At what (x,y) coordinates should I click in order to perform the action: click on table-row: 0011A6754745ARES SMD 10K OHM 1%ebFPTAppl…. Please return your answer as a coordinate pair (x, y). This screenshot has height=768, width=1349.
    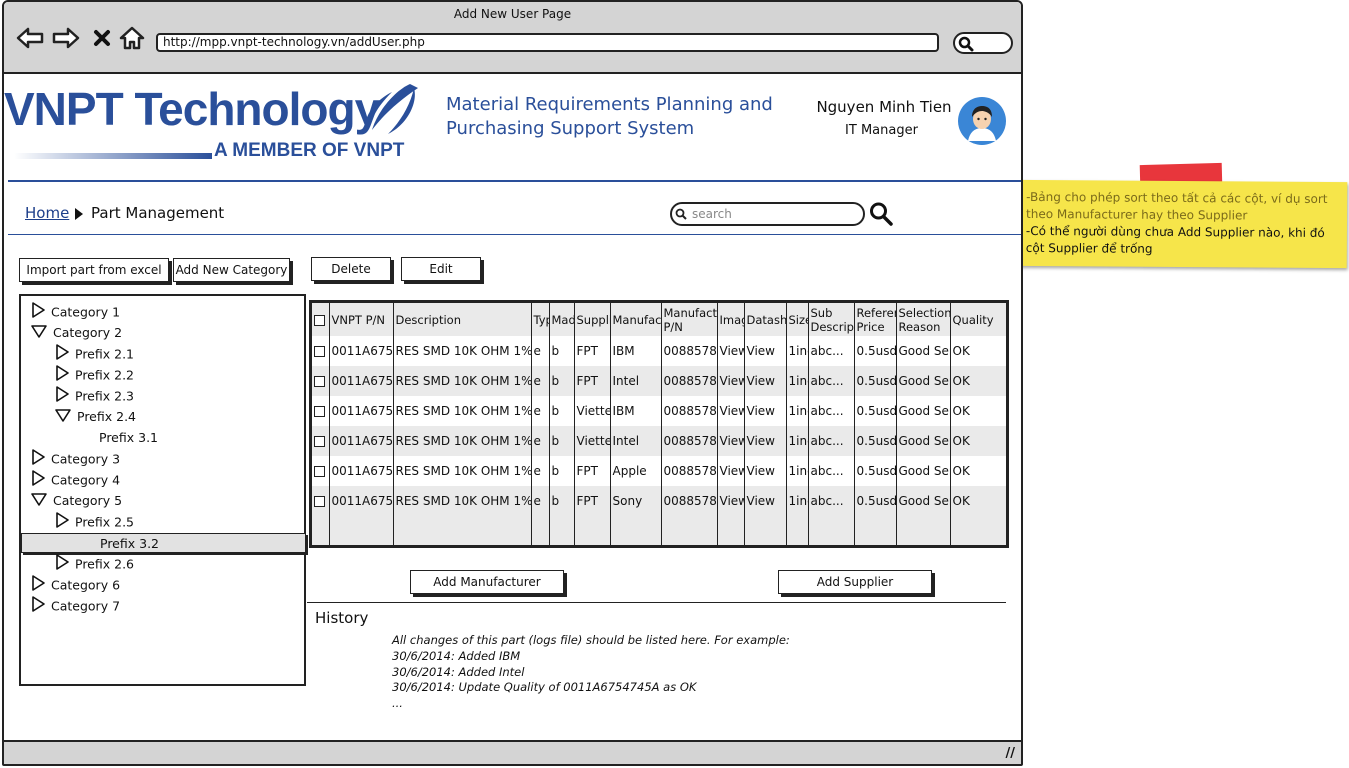
    Looking at the image, I should click on (659, 471).